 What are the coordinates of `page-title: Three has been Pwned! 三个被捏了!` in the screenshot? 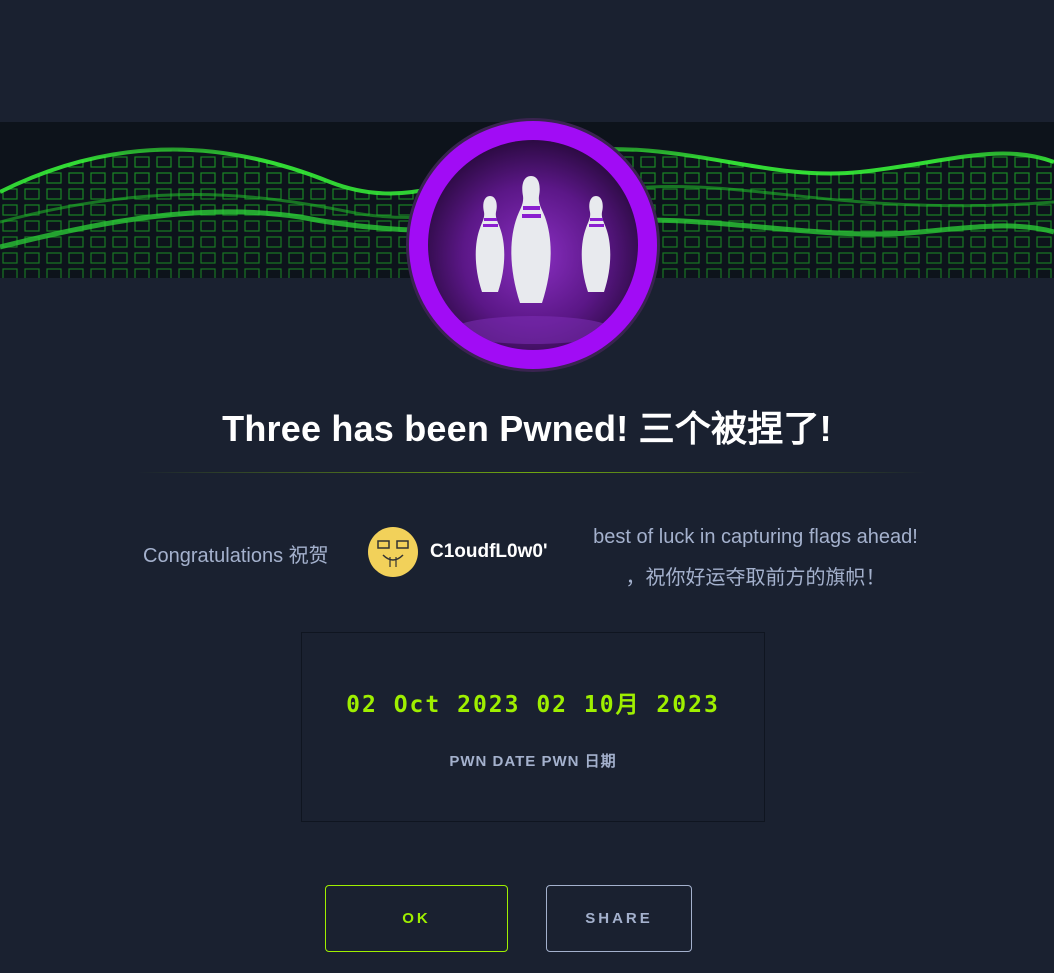 It's located at (527, 428).